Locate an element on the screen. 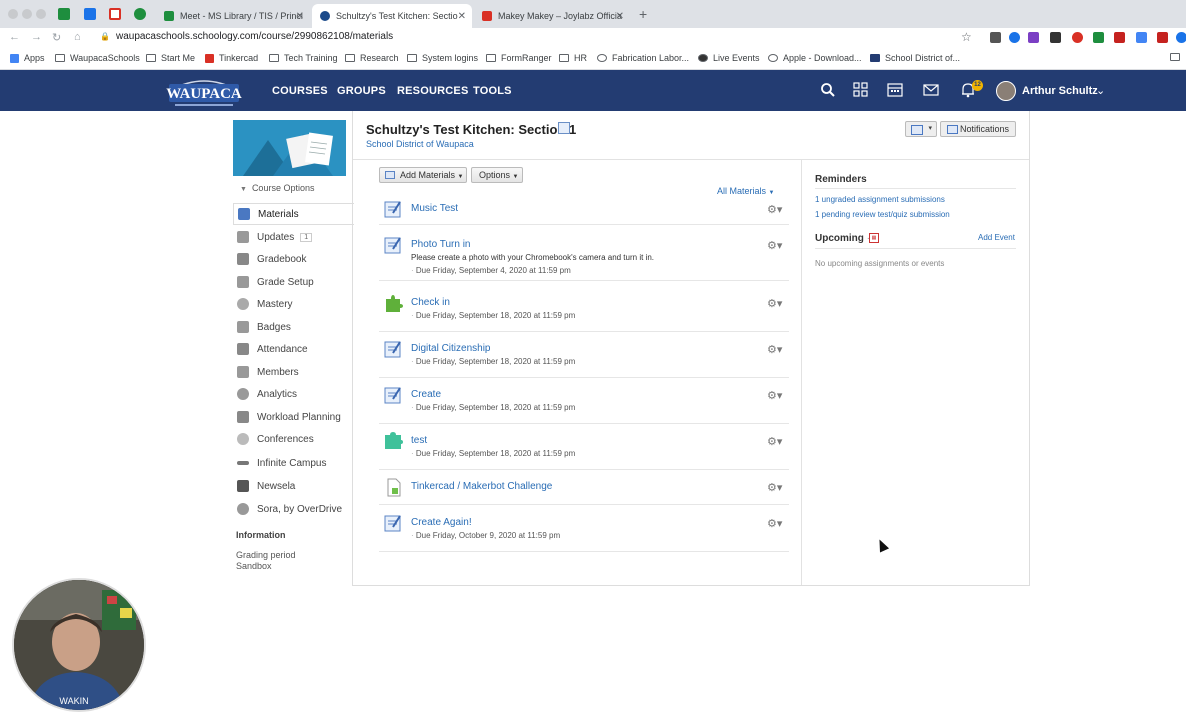 The image size is (1186, 720). sidebar-item-conferences: Conferences is located at coordinates (293, 439).